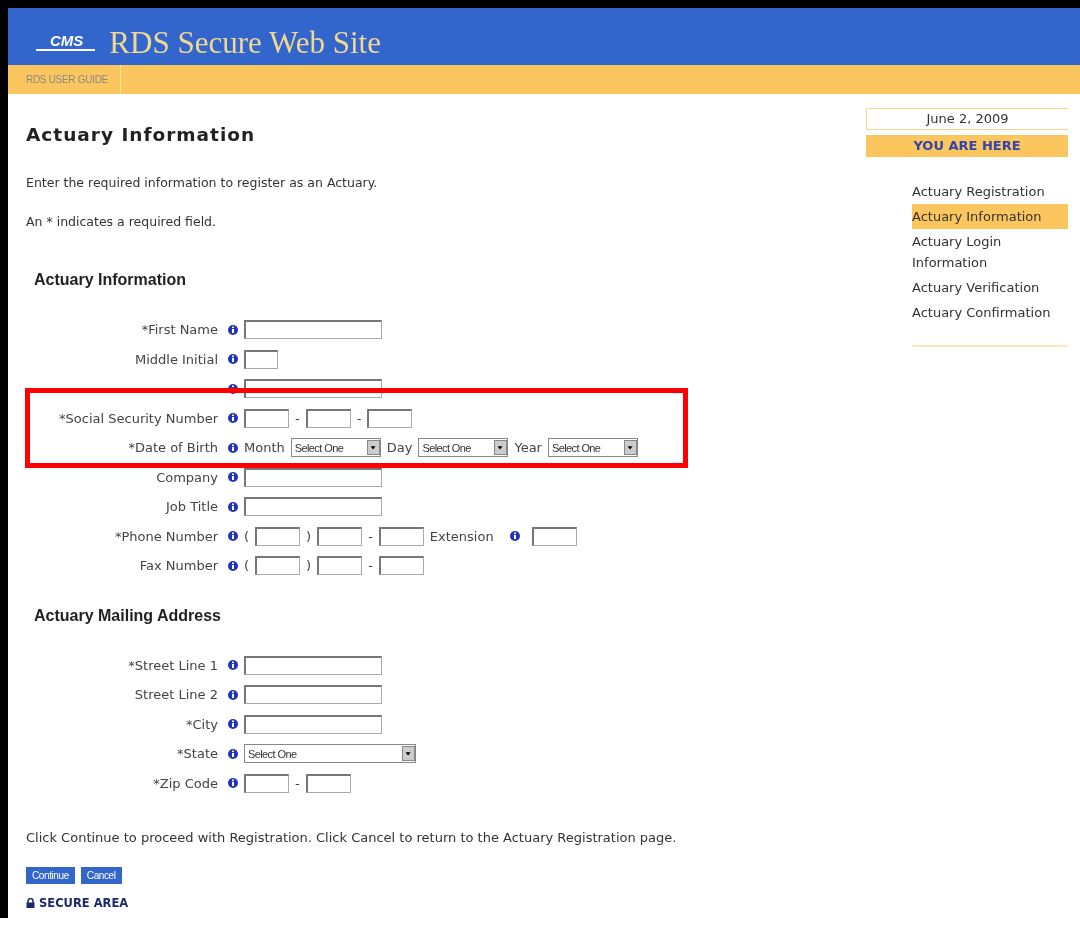  Describe the element at coordinates (172, 665) in the screenshot. I see `field-label: *Street Line 1` at that location.